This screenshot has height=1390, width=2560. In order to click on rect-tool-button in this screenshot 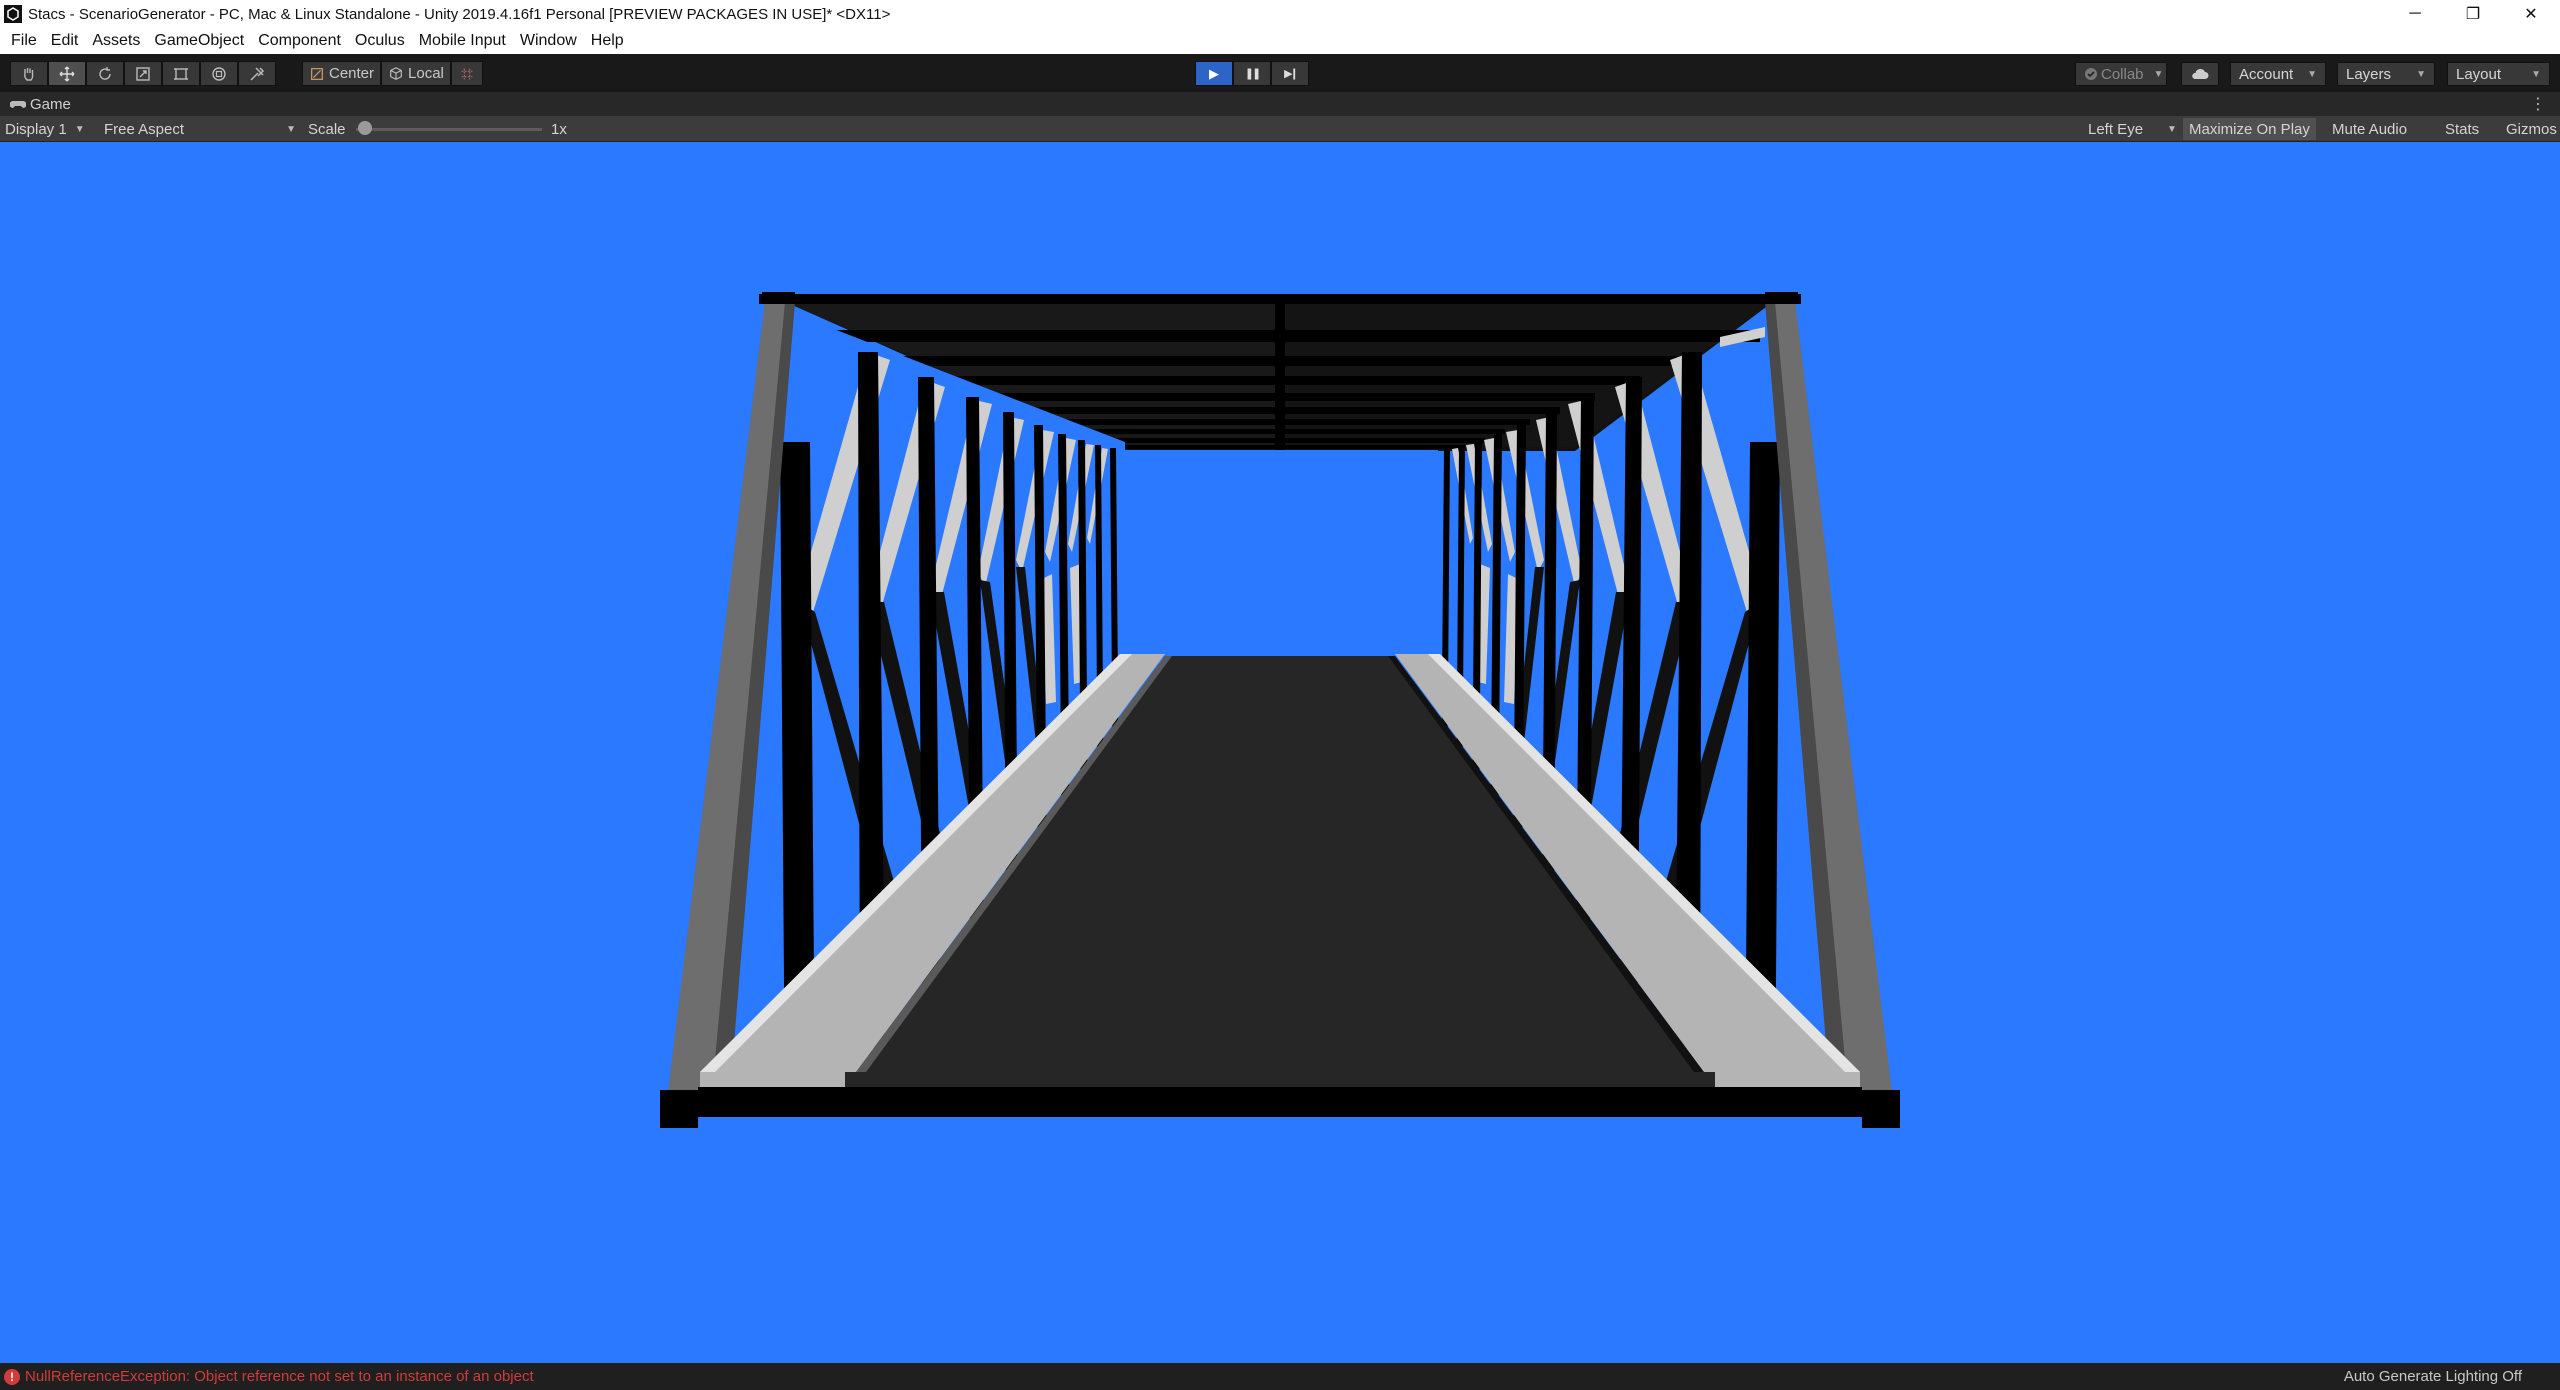, I will do `click(181, 73)`.